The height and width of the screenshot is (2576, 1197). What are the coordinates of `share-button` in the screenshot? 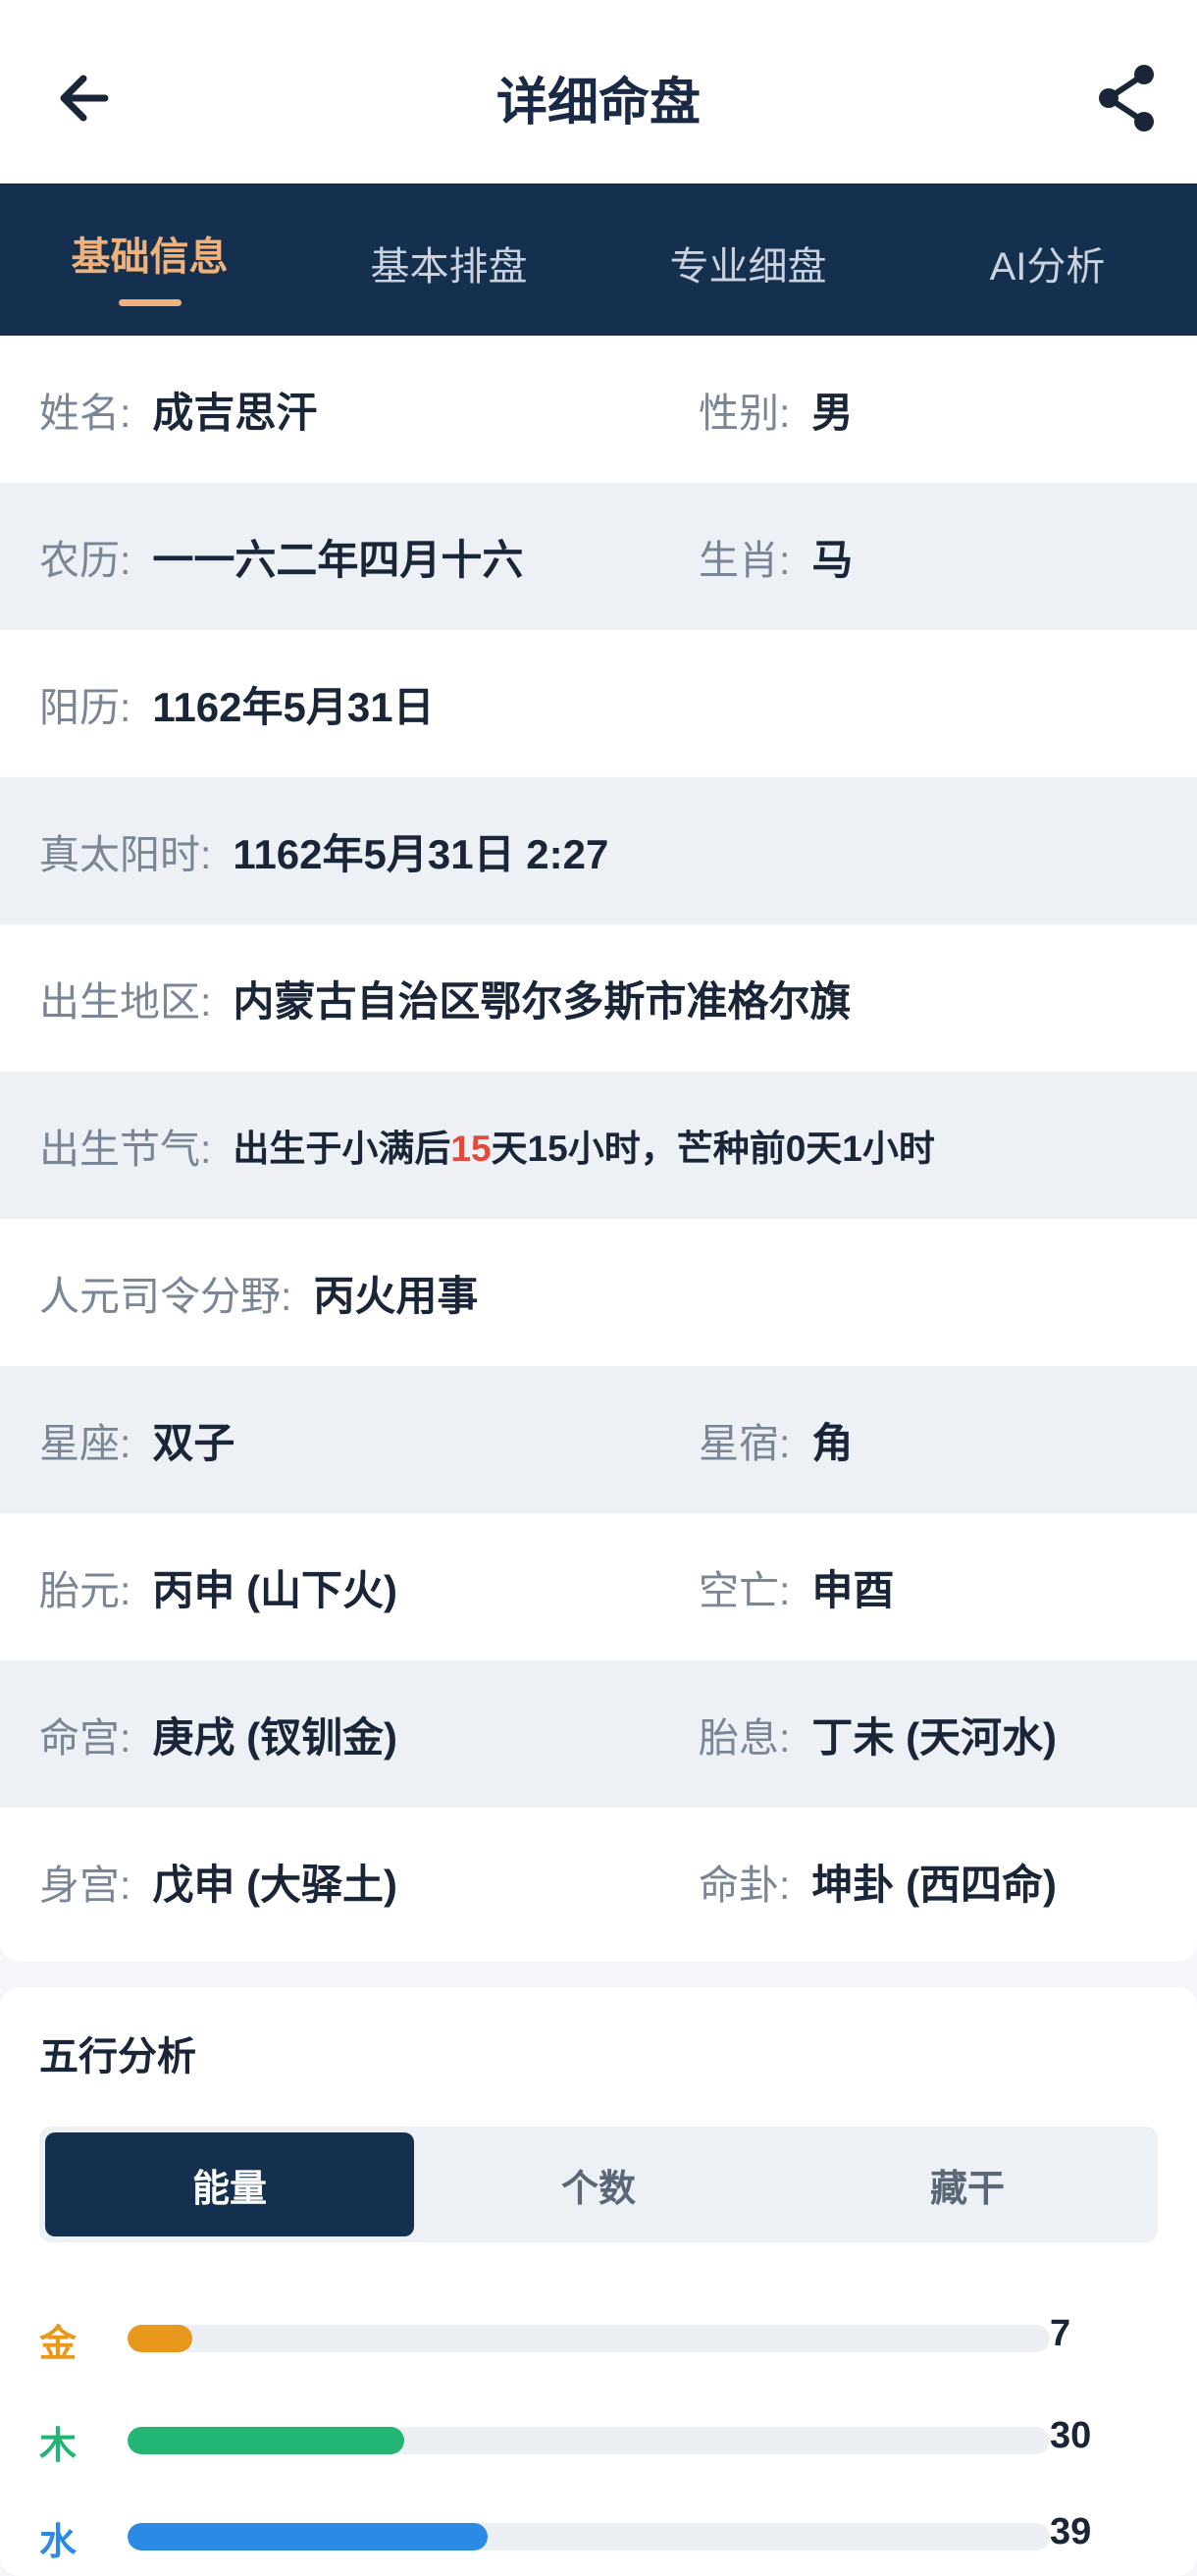 It's located at (1128, 98).